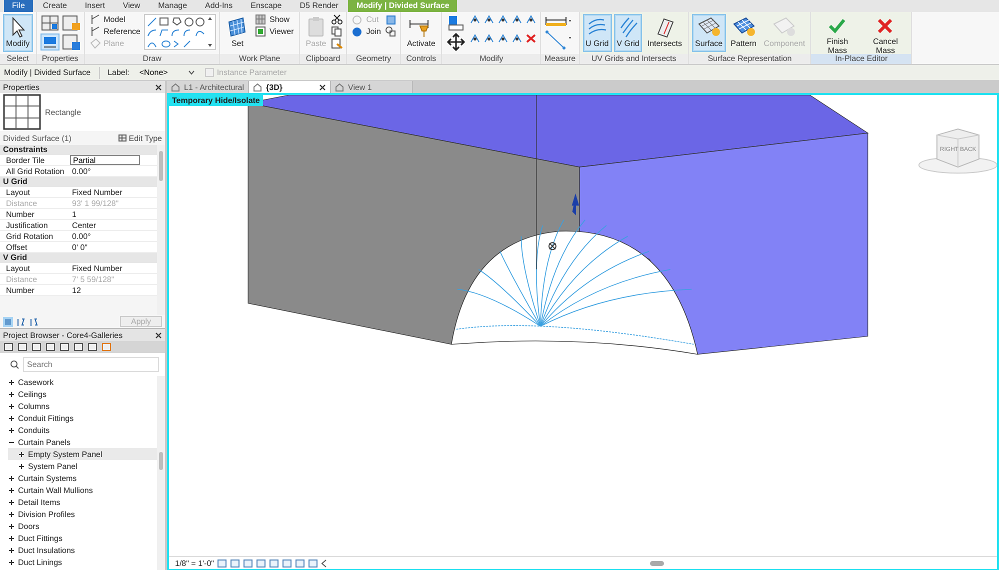 The width and height of the screenshot is (999, 570). I want to click on ribbon-button: V Grid, so click(628, 33).